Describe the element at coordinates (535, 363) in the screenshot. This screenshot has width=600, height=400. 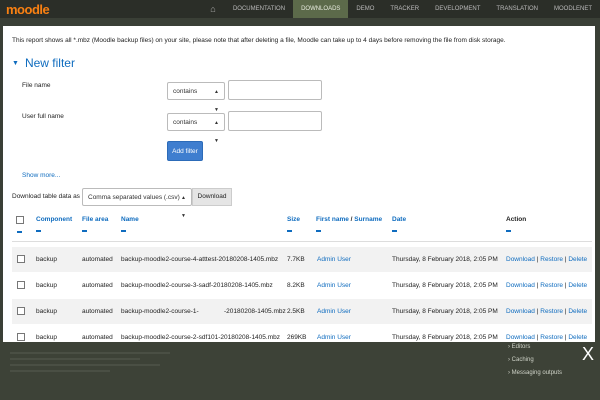
I see `background-sidebar: › Editors › Caching › Messaging outputs` at that location.